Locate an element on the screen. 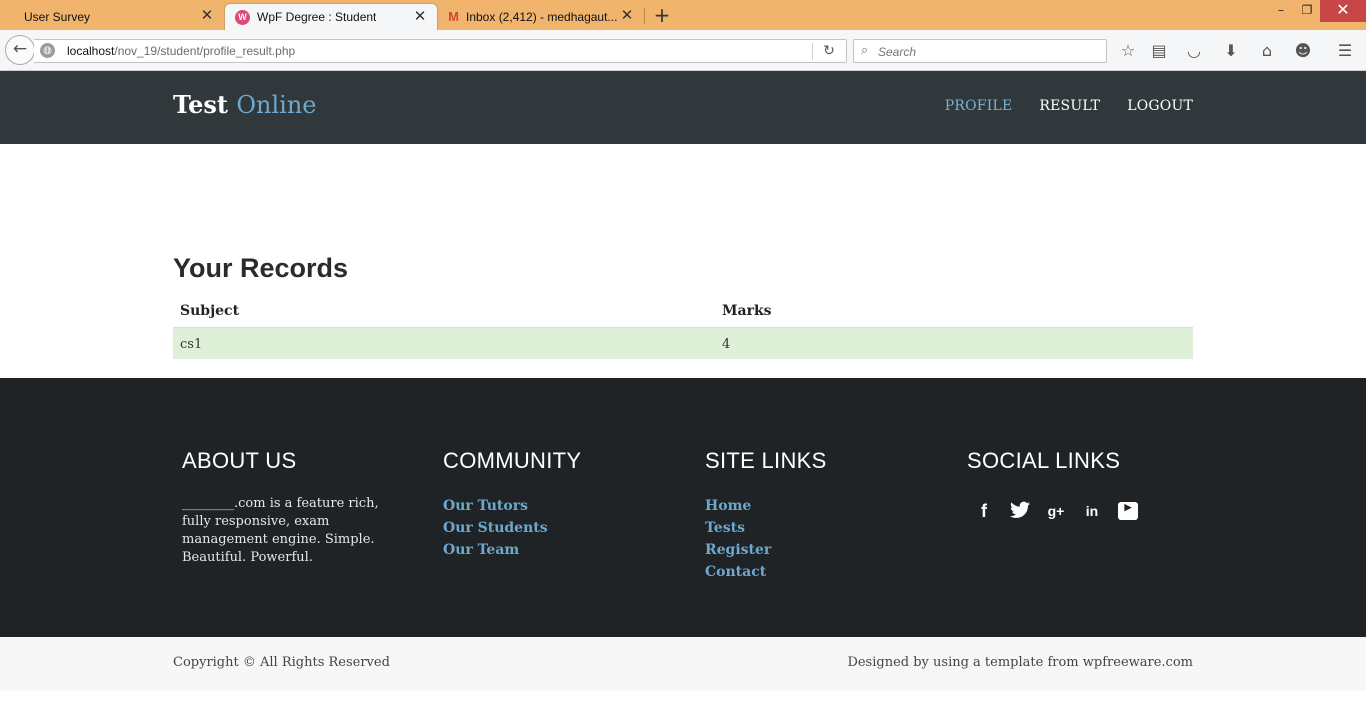 Image resolution: width=1366 pixels, height=728 pixels. link-our-team: Our Team is located at coordinates (481, 550).